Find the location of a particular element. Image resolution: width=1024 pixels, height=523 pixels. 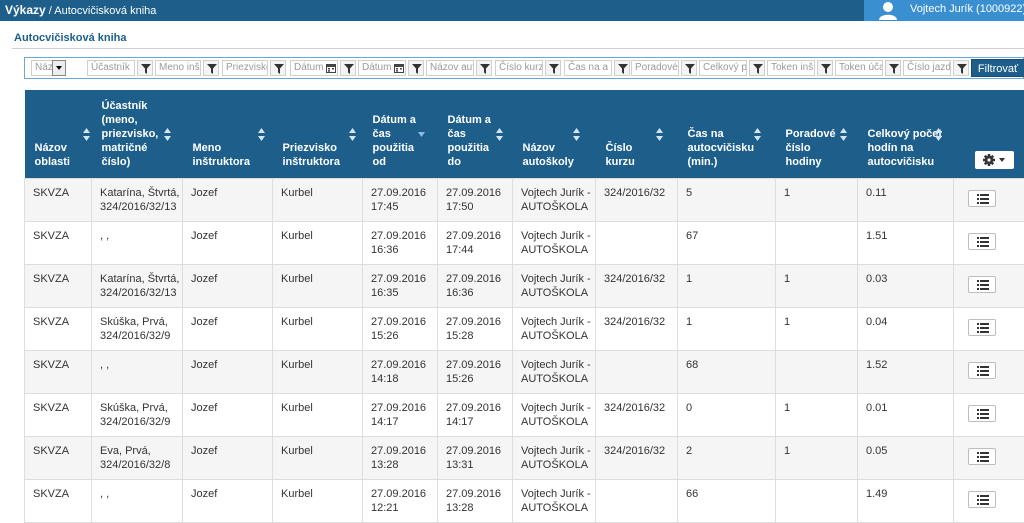

column-header-label: hodín na is located at coordinates (891, 148).